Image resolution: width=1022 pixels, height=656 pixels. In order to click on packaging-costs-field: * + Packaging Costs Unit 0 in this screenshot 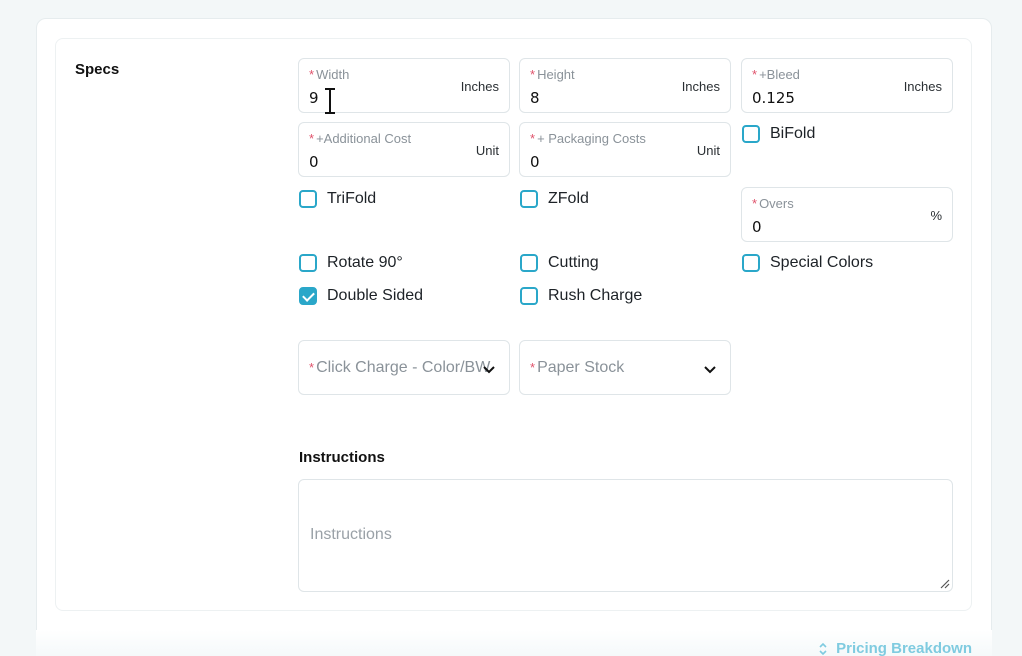, I will do `click(625, 149)`.